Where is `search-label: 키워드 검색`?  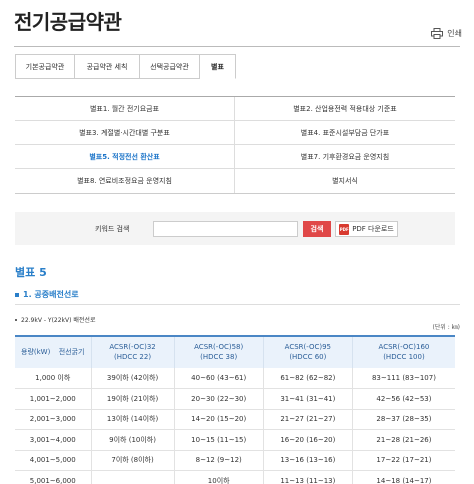
search-label: 키워드 검색 is located at coordinates (112, 228).